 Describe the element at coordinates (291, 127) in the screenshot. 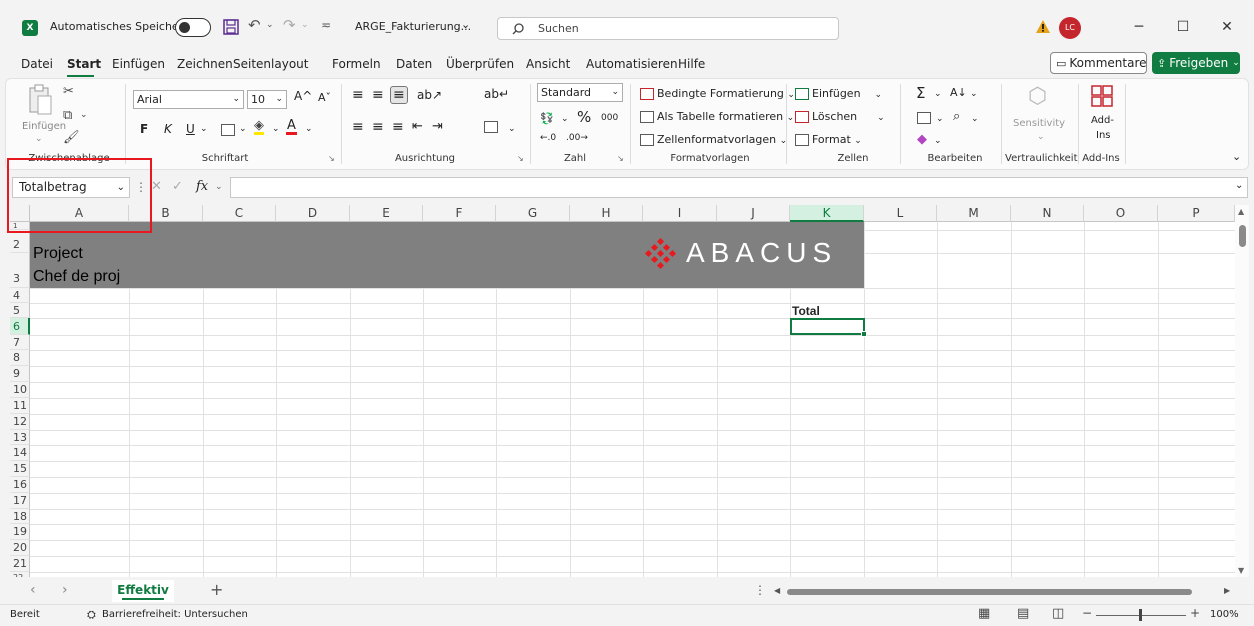

I see `font-color-icon: A` at that location.